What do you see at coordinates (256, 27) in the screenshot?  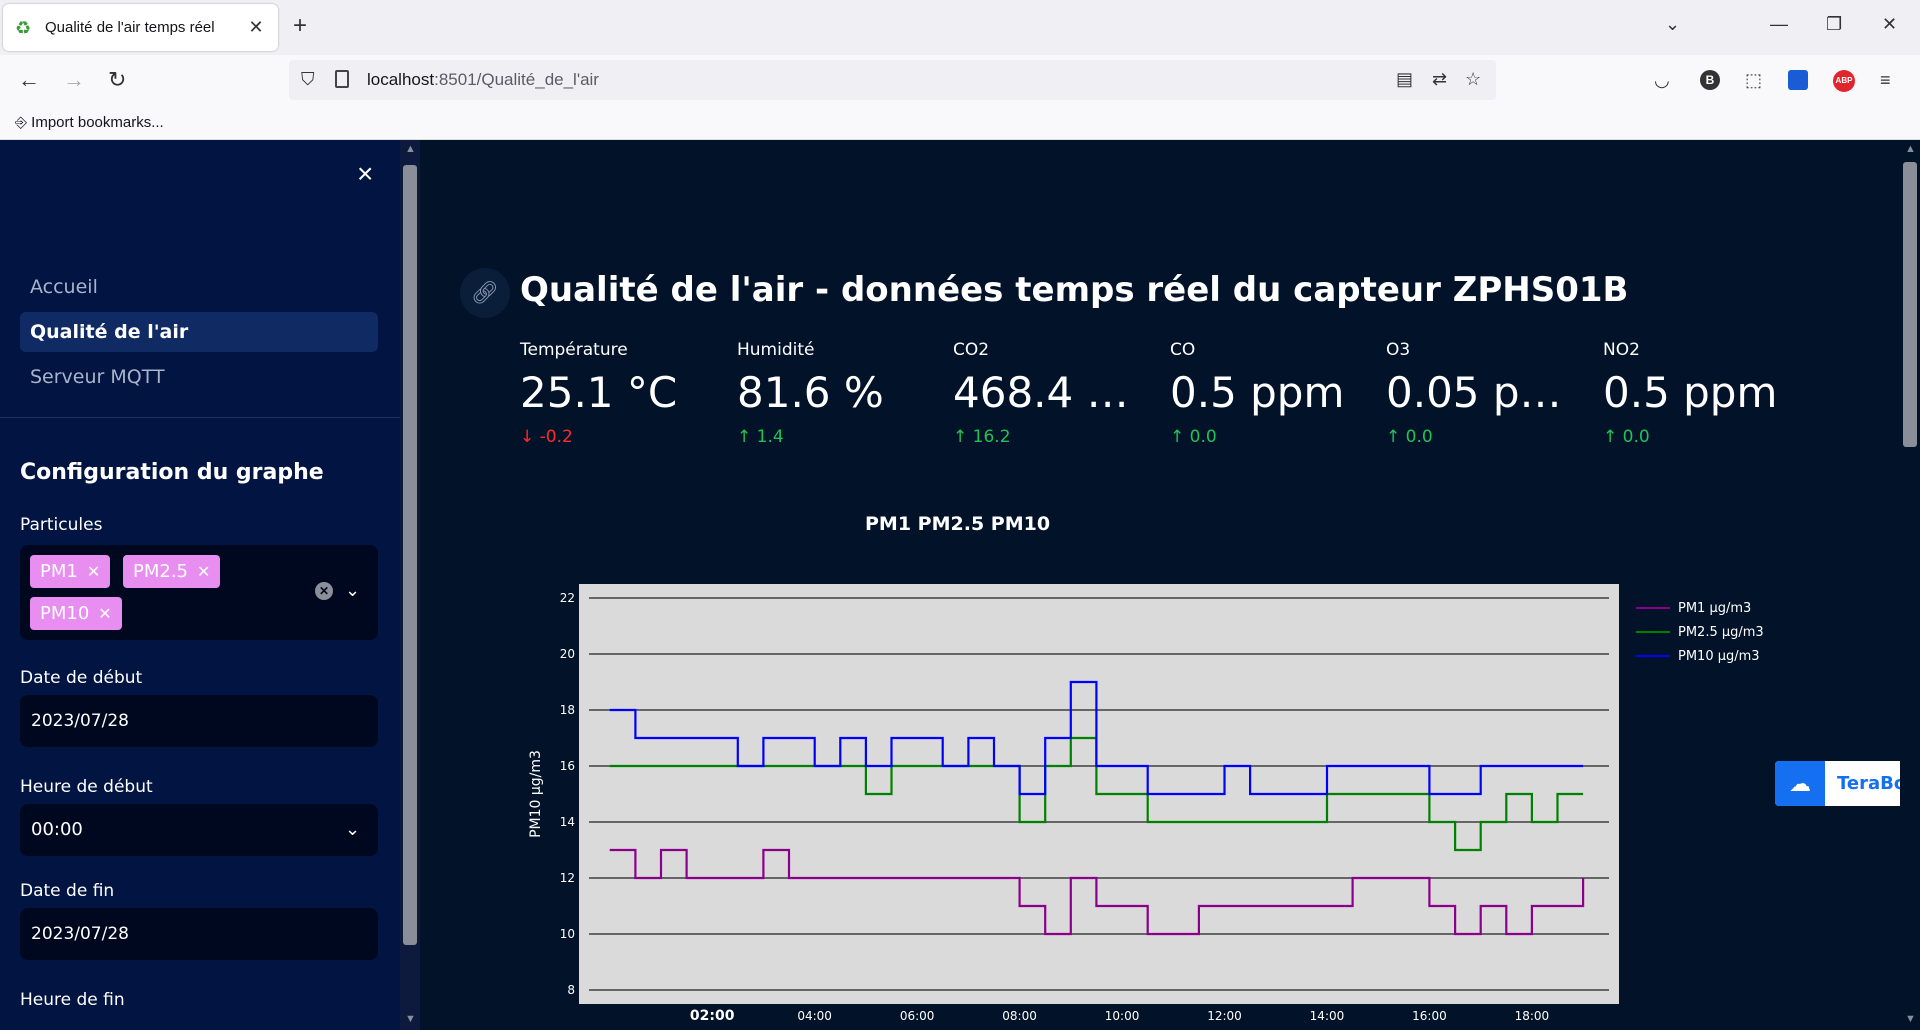 I see `close-tab-icon: ✕` at bounding box center [256, 27].